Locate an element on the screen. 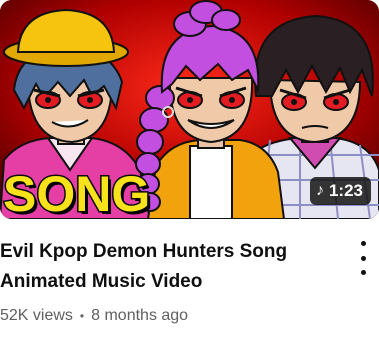  upload-age: 8 months ago is located at coordinates (140, 315).